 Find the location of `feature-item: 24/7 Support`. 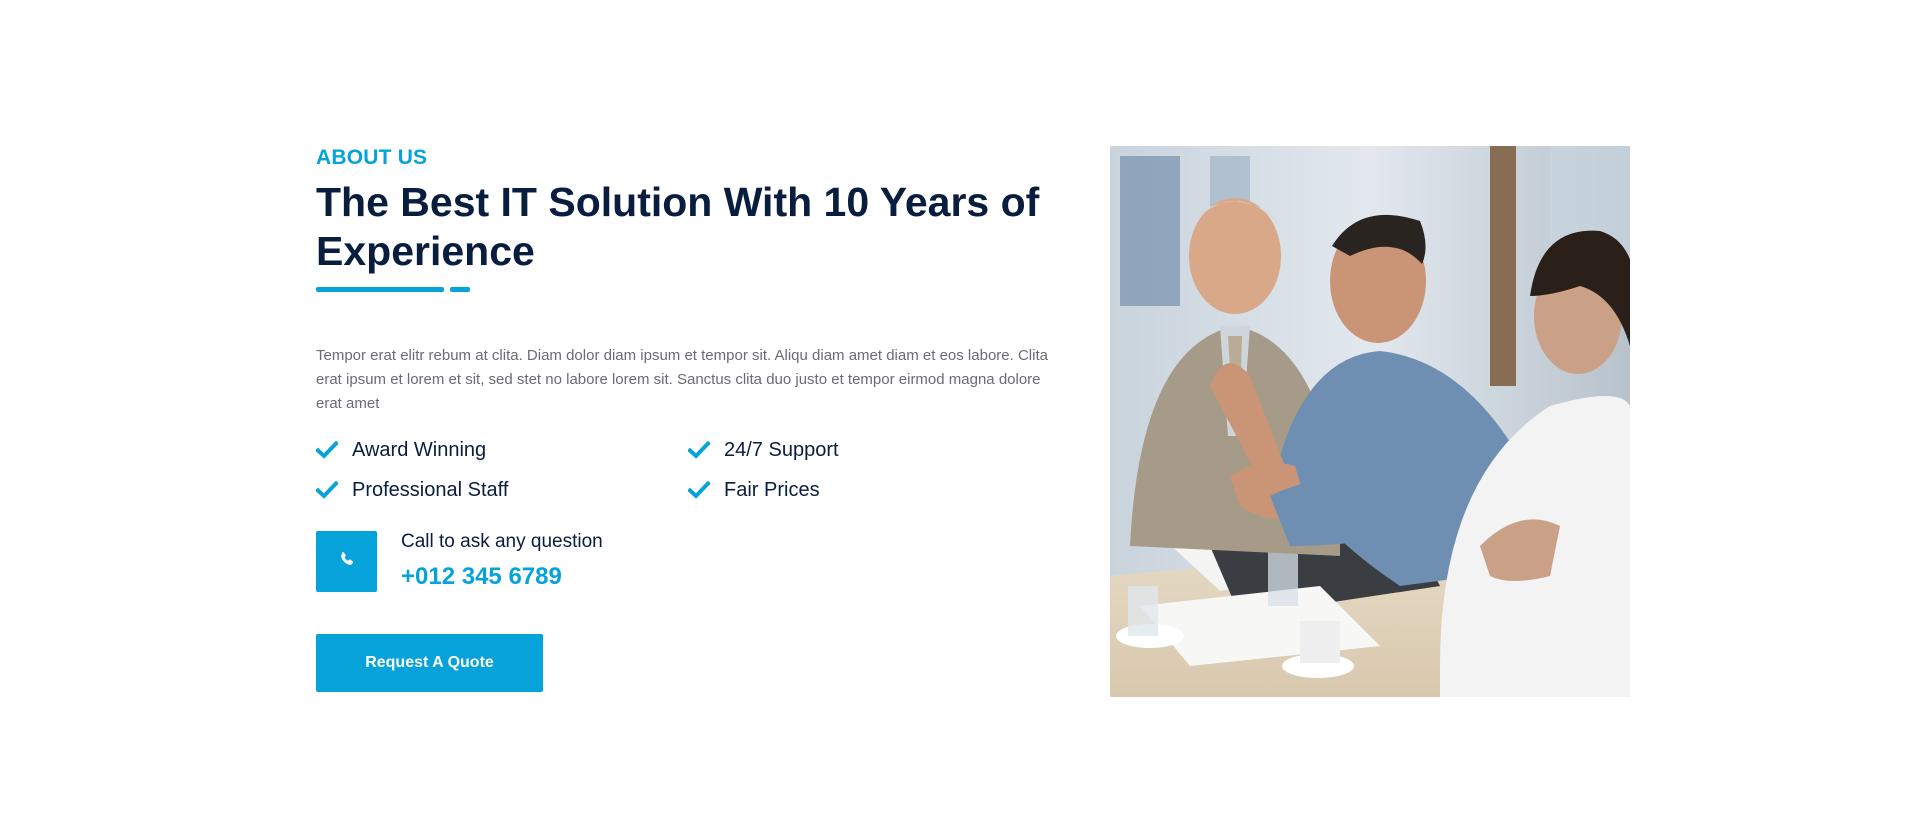

feature-item: 24/7 Support is located at coordinates (871, 450).